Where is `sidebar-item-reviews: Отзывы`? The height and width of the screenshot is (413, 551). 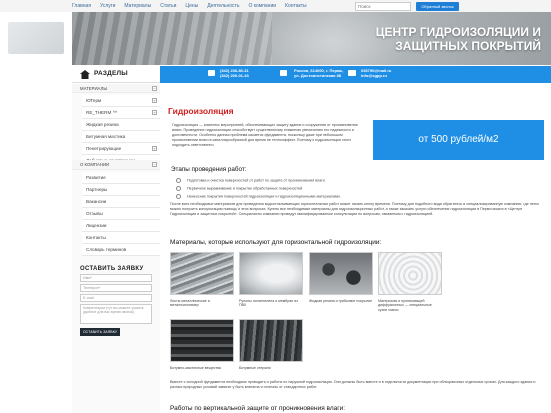 sidebar-item-reviews: Отзывы is located at coordinates (121, 214).